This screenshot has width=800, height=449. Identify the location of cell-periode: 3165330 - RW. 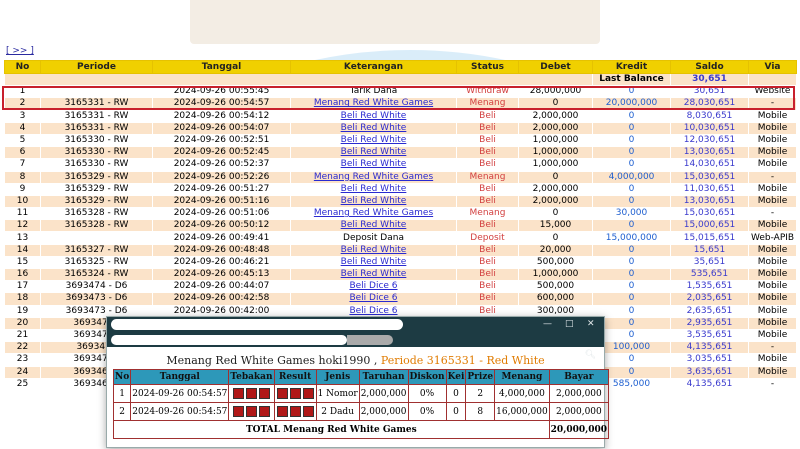
(96, 153).